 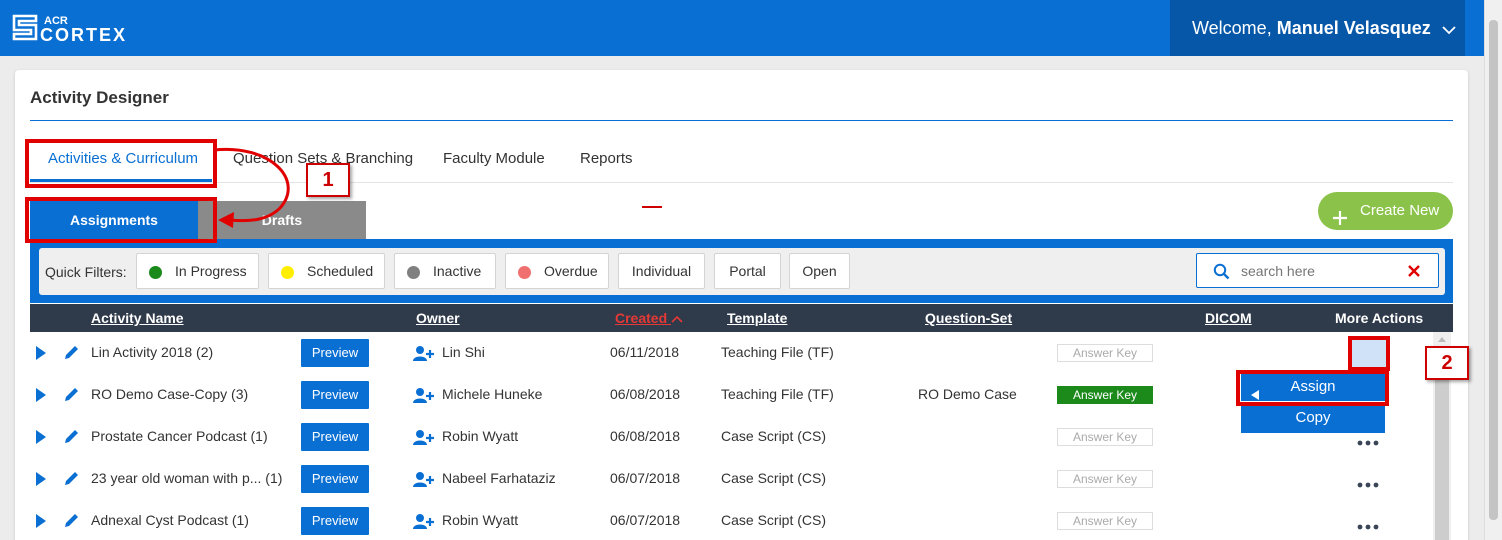 I want to click on filter-label: In Progress, so click(x=211, y=271).